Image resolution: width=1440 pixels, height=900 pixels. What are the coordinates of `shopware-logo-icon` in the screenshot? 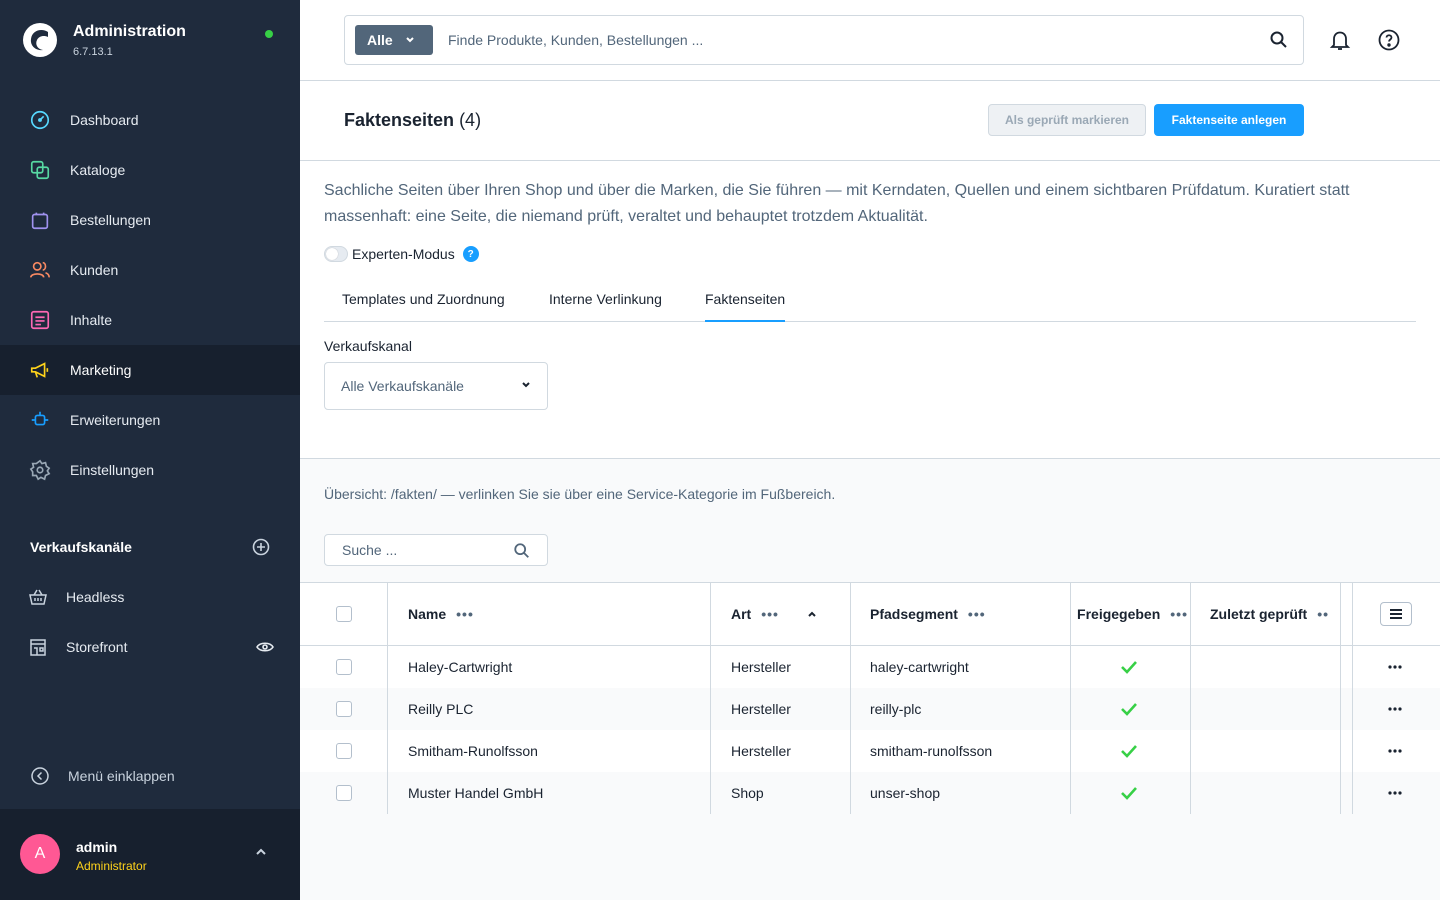 It's located at (40, 40).